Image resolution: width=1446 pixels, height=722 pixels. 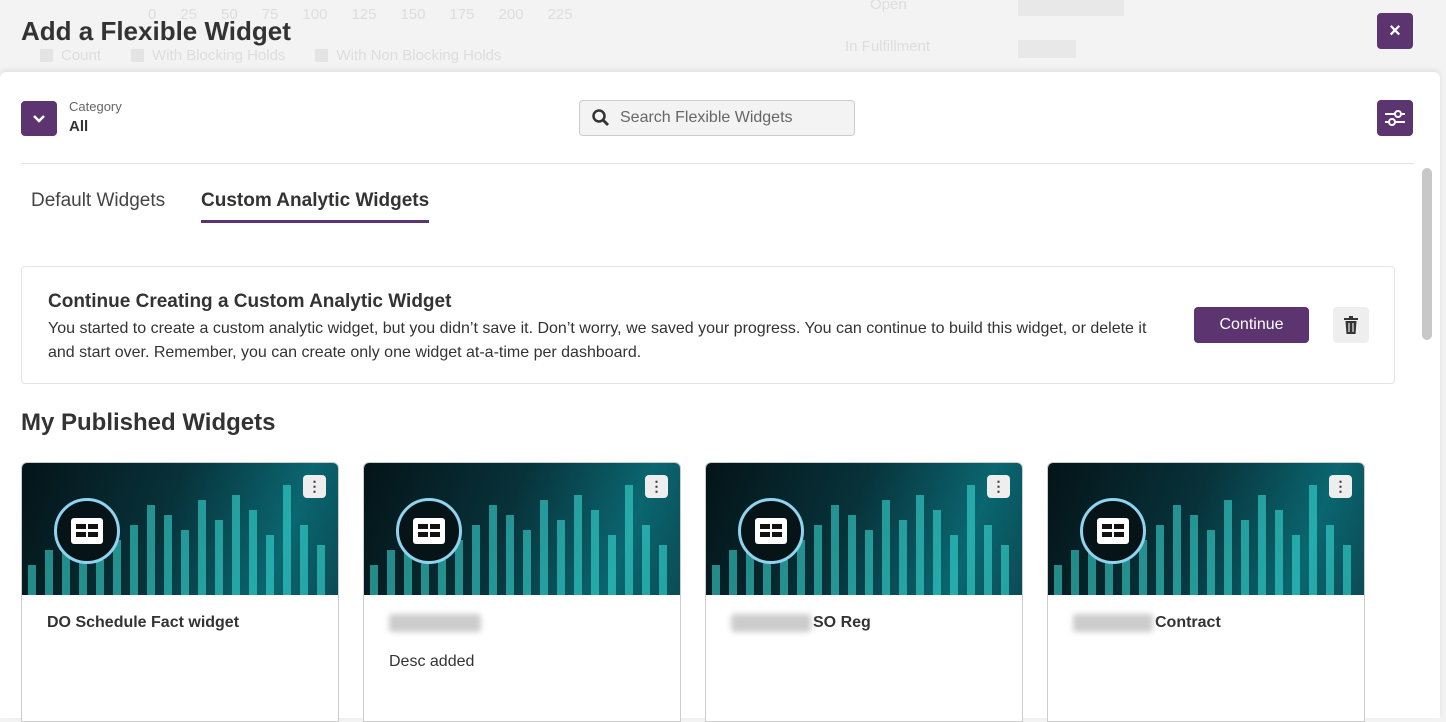 I want to click on search-icon, so click(x=600, y=117).